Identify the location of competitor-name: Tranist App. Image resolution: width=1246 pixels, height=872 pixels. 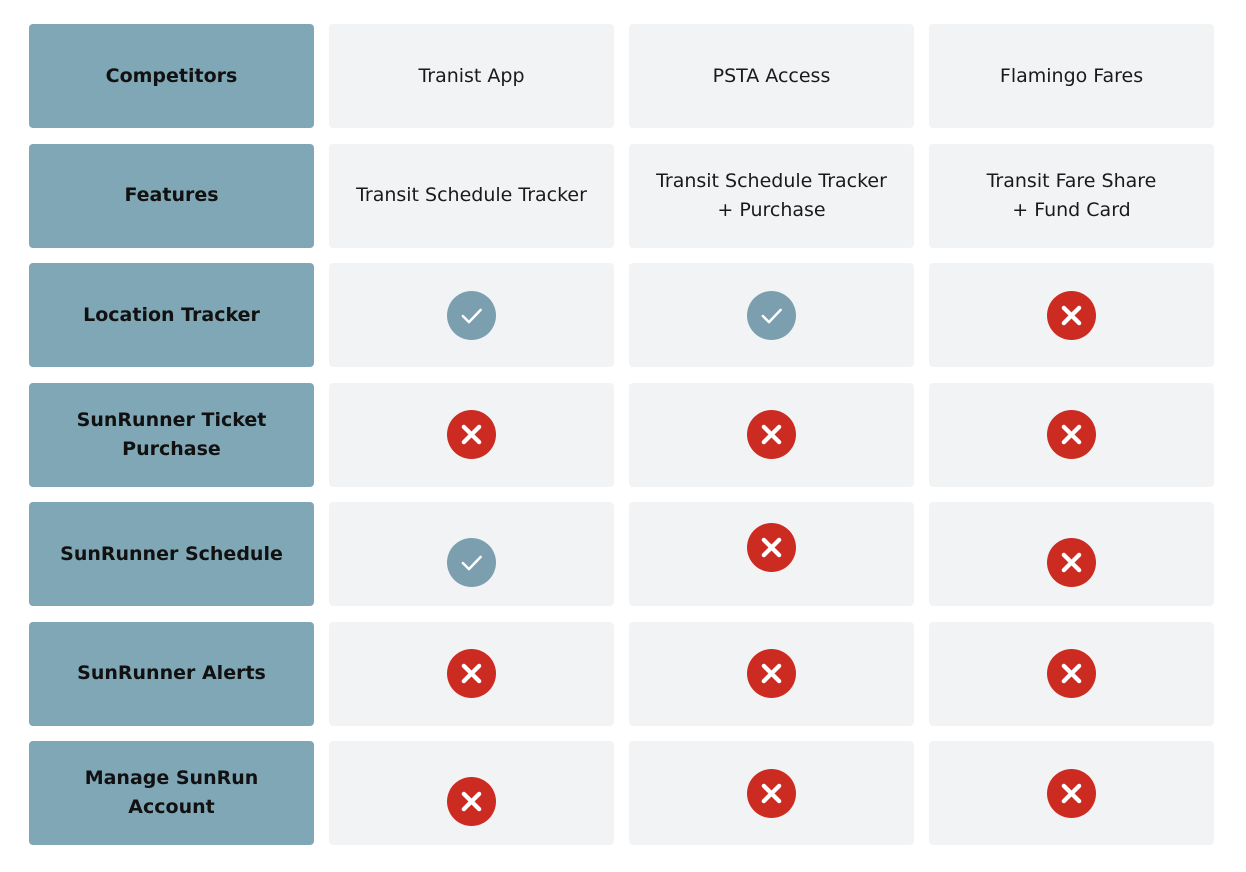
(471, 76).